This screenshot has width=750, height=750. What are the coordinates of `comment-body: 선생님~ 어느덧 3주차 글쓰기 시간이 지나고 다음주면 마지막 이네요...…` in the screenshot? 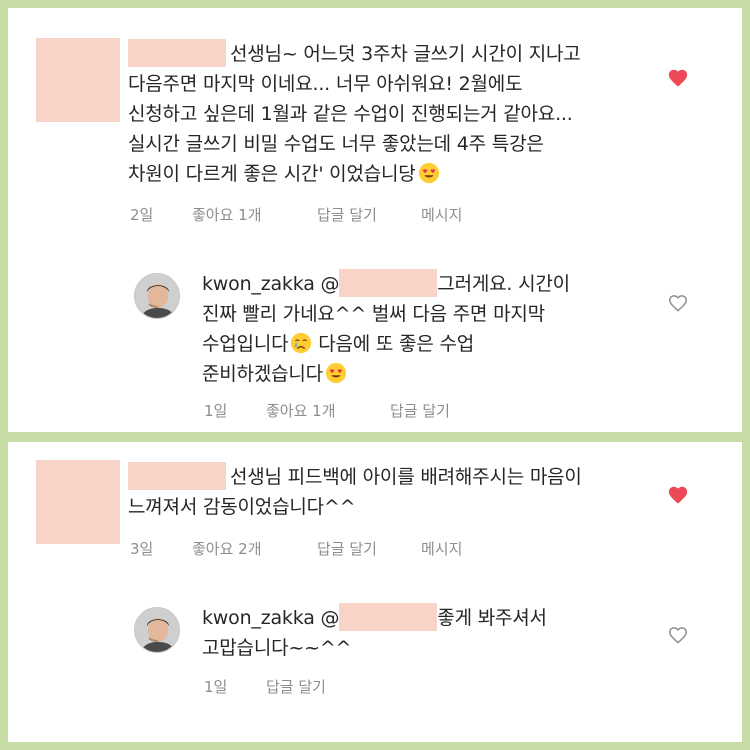 It's located at (354, 114).